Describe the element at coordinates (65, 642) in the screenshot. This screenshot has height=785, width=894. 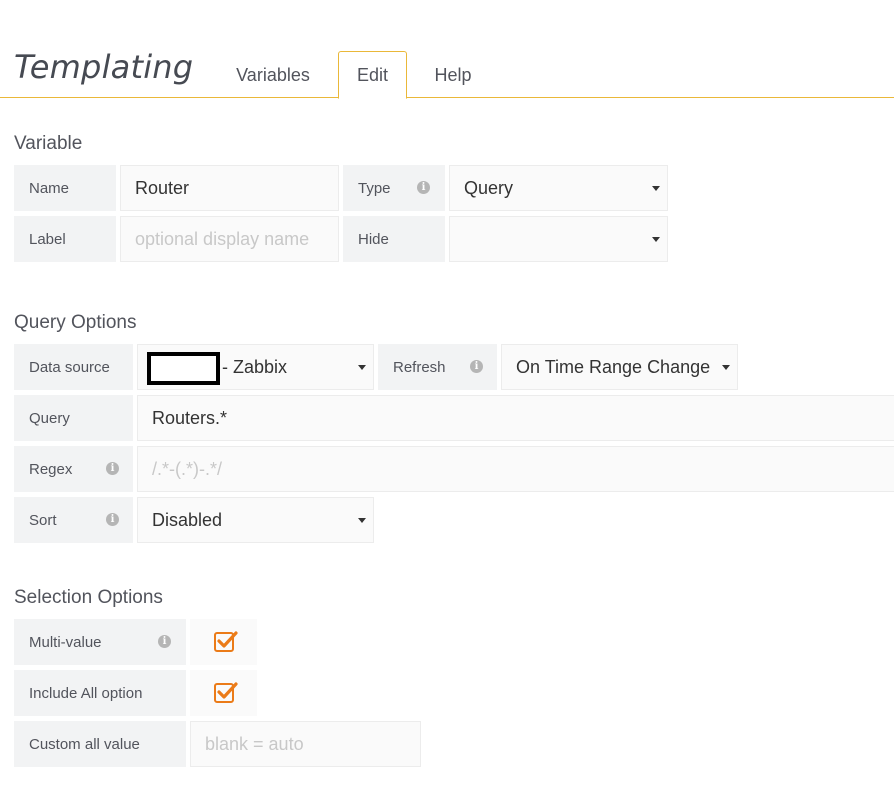
I see `multi-value-label: Multi-value` at that location.